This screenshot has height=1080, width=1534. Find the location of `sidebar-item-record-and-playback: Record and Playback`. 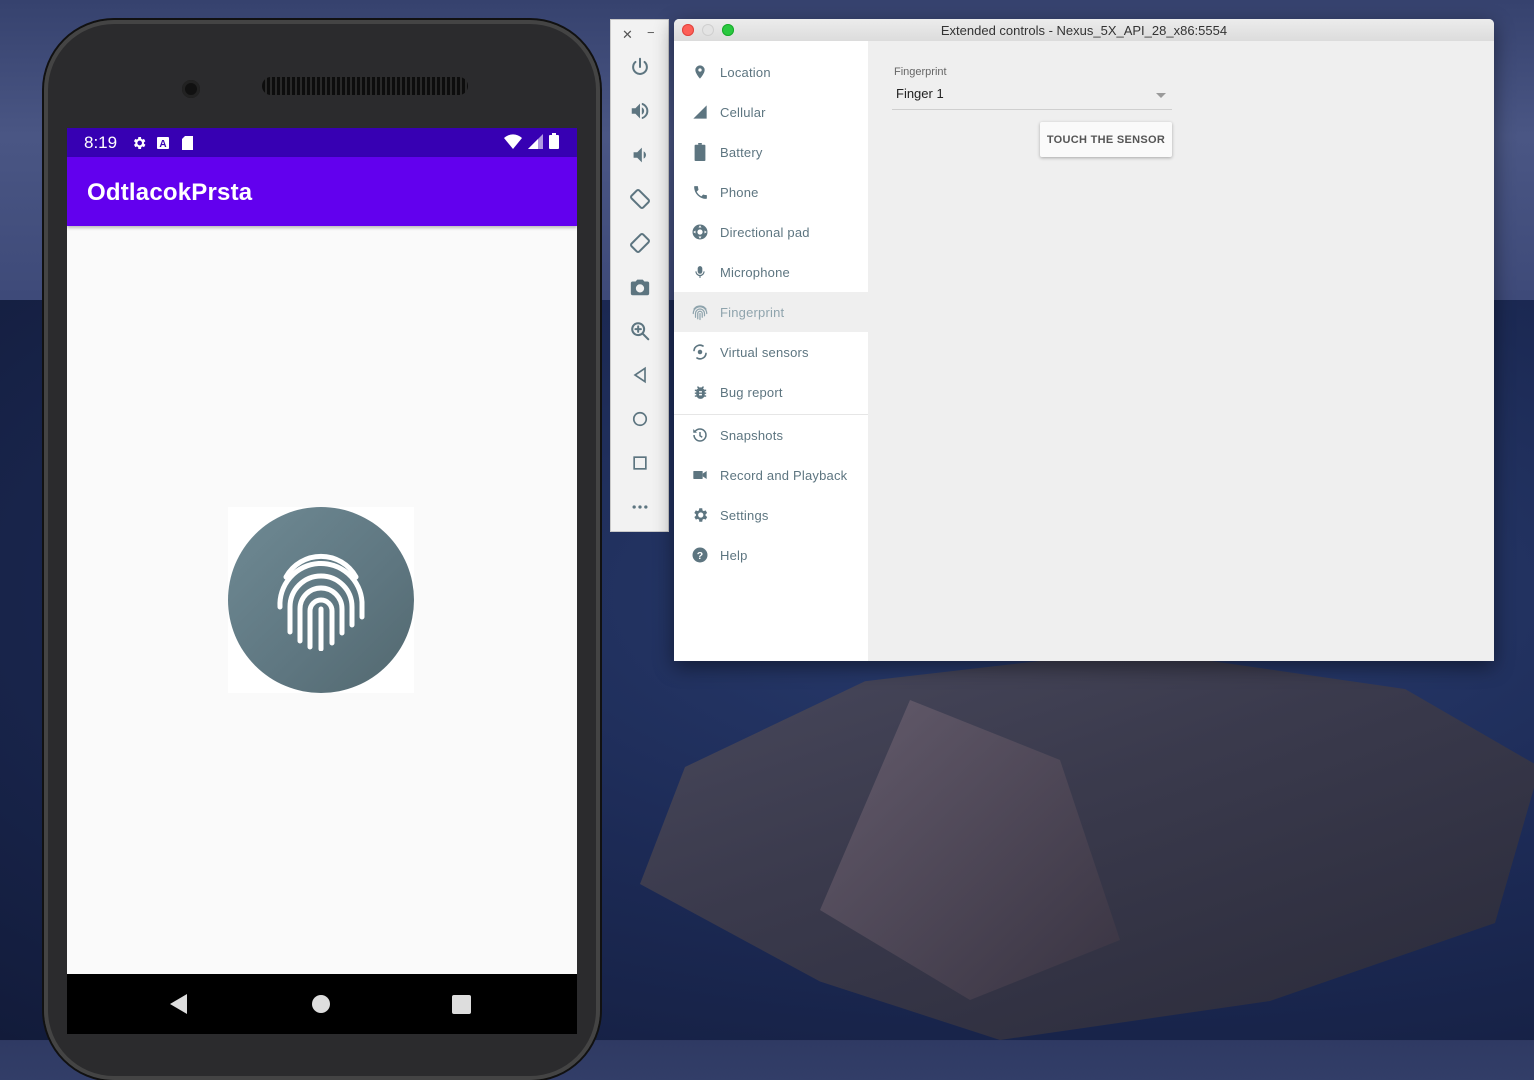

sidebar-item-record-and-playback: Record and Playback is located at coordinates (771, 475).